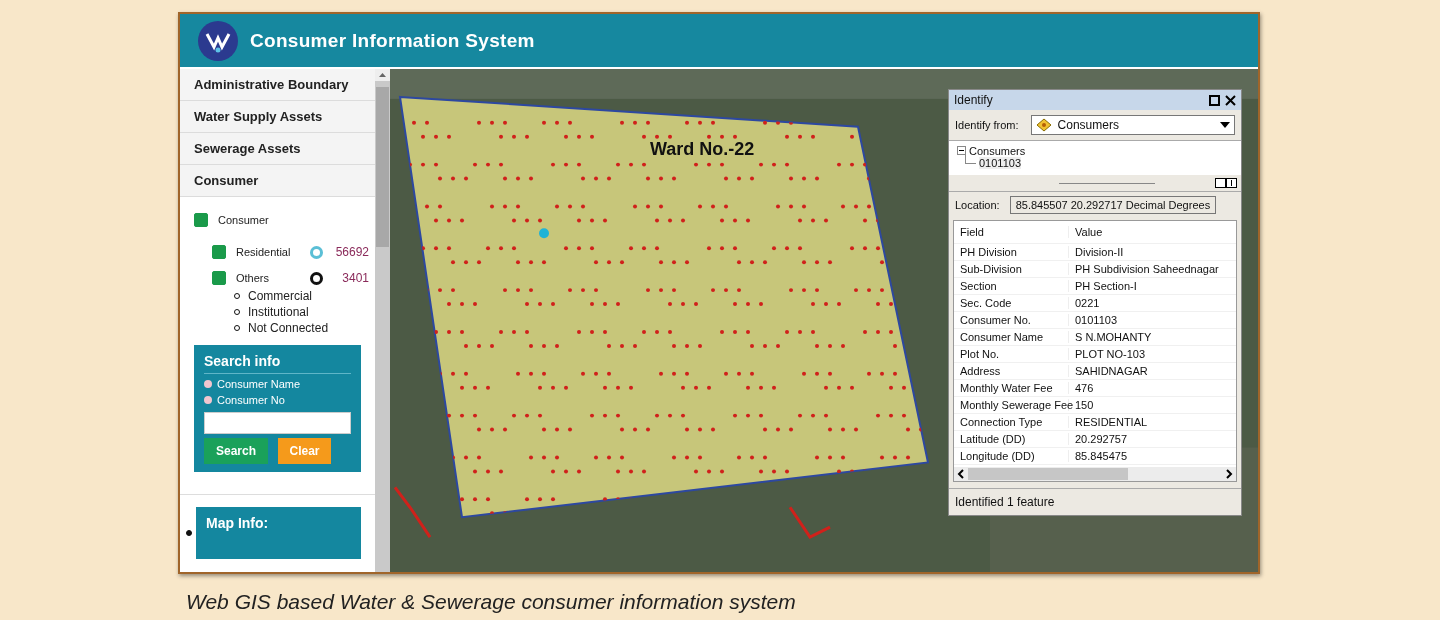 This screenshot has height=620, width=1440. What do you see at coordinates (1111, 371) in the screenshot?
I see `table-cell-text: SAHIDNAGAR` at bounding box center [1111, 371].